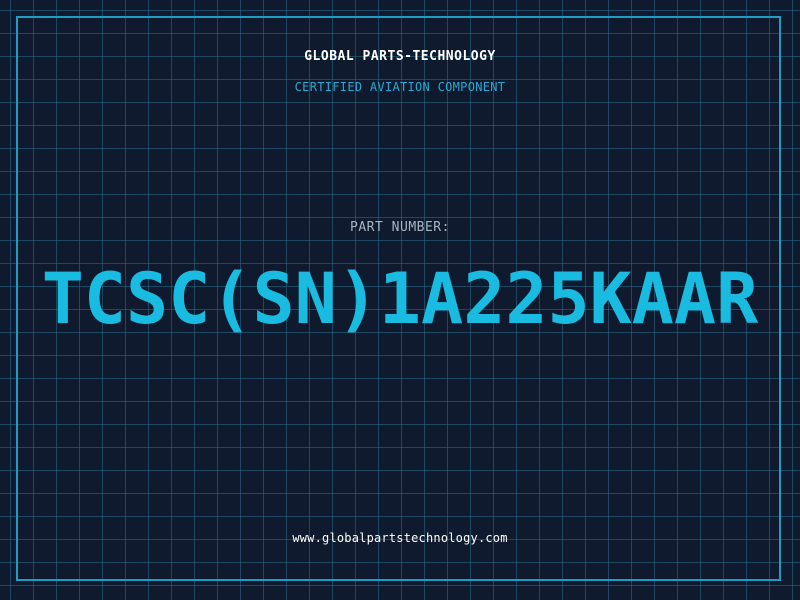 The image size is (800, 600). What do you see at coordinates (400, 227) in the screenshot?
I see `part-number-label: PART NUMBER:` at bounding box center [400, 227].